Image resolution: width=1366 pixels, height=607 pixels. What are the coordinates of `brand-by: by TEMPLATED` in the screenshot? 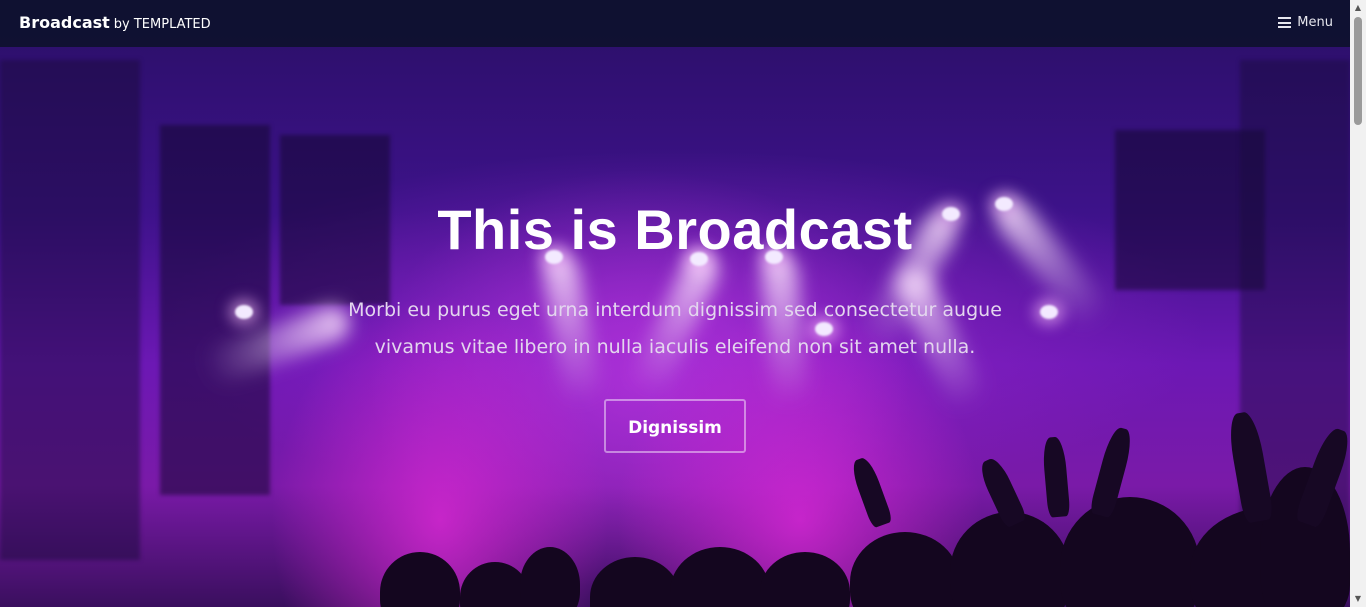 It's located at (162, 24).